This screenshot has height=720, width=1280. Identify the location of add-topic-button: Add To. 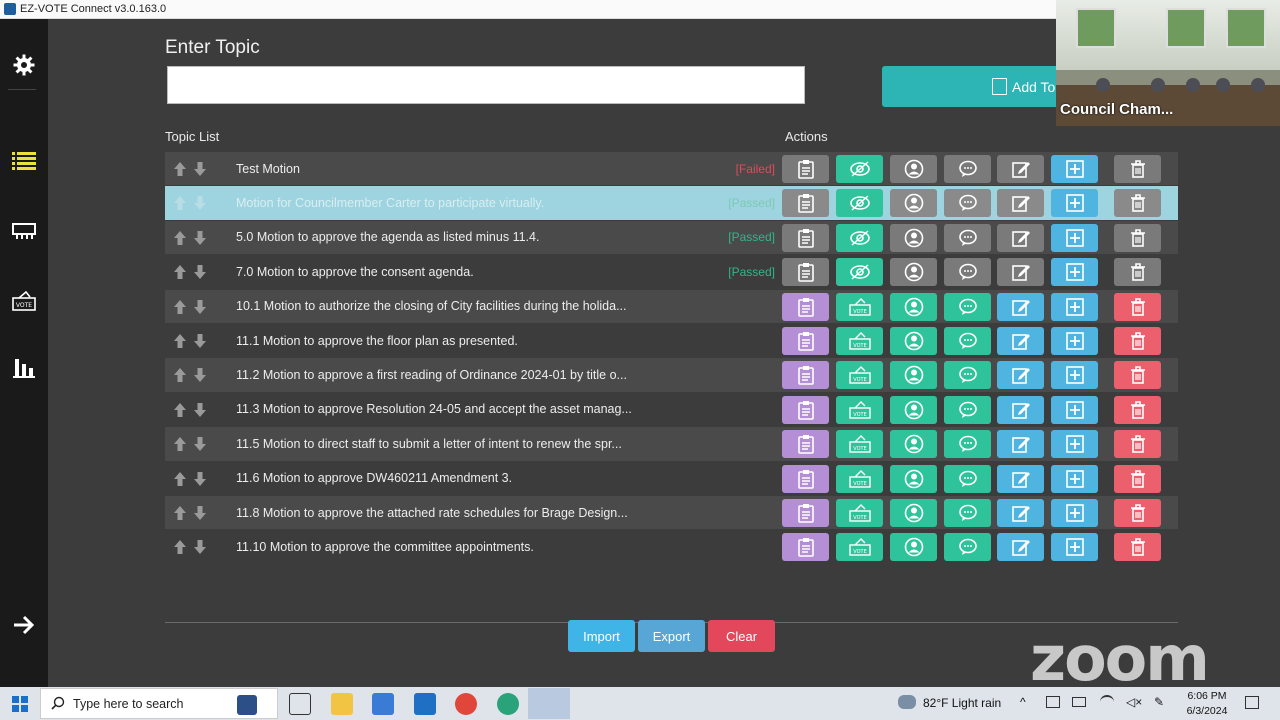
(972, 86).